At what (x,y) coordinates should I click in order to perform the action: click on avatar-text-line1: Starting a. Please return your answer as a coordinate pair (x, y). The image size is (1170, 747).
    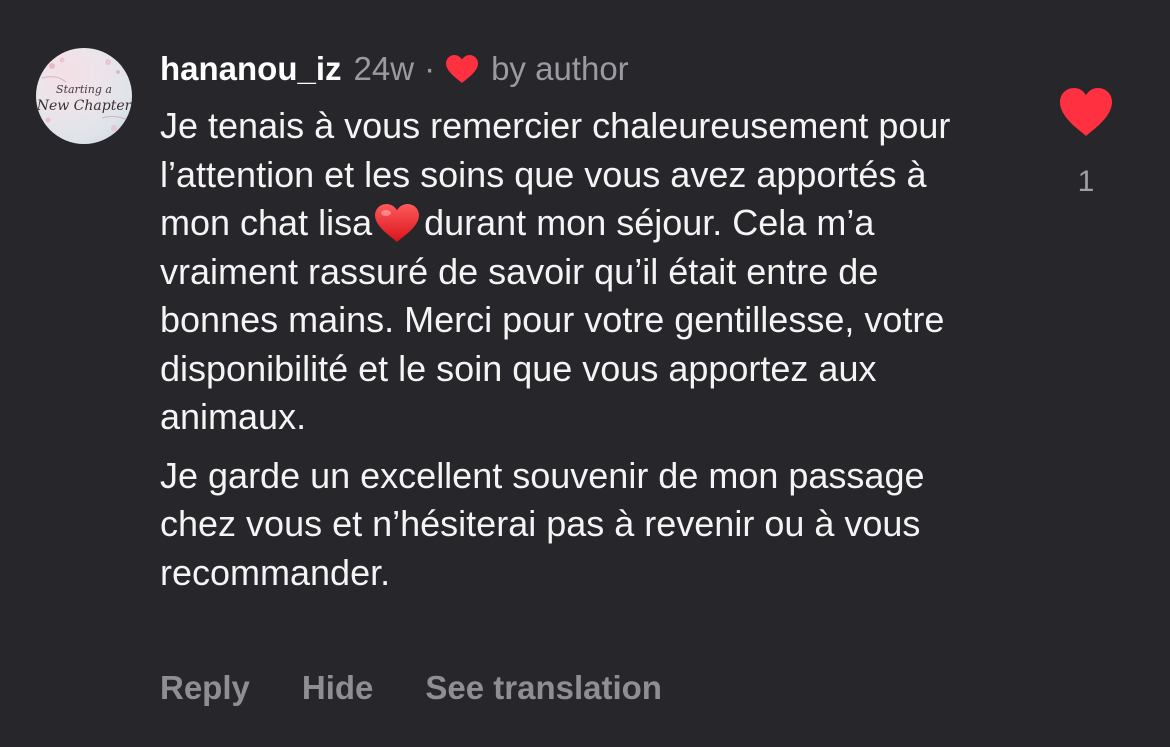
    Looking at the image, I should click on (84, 89).